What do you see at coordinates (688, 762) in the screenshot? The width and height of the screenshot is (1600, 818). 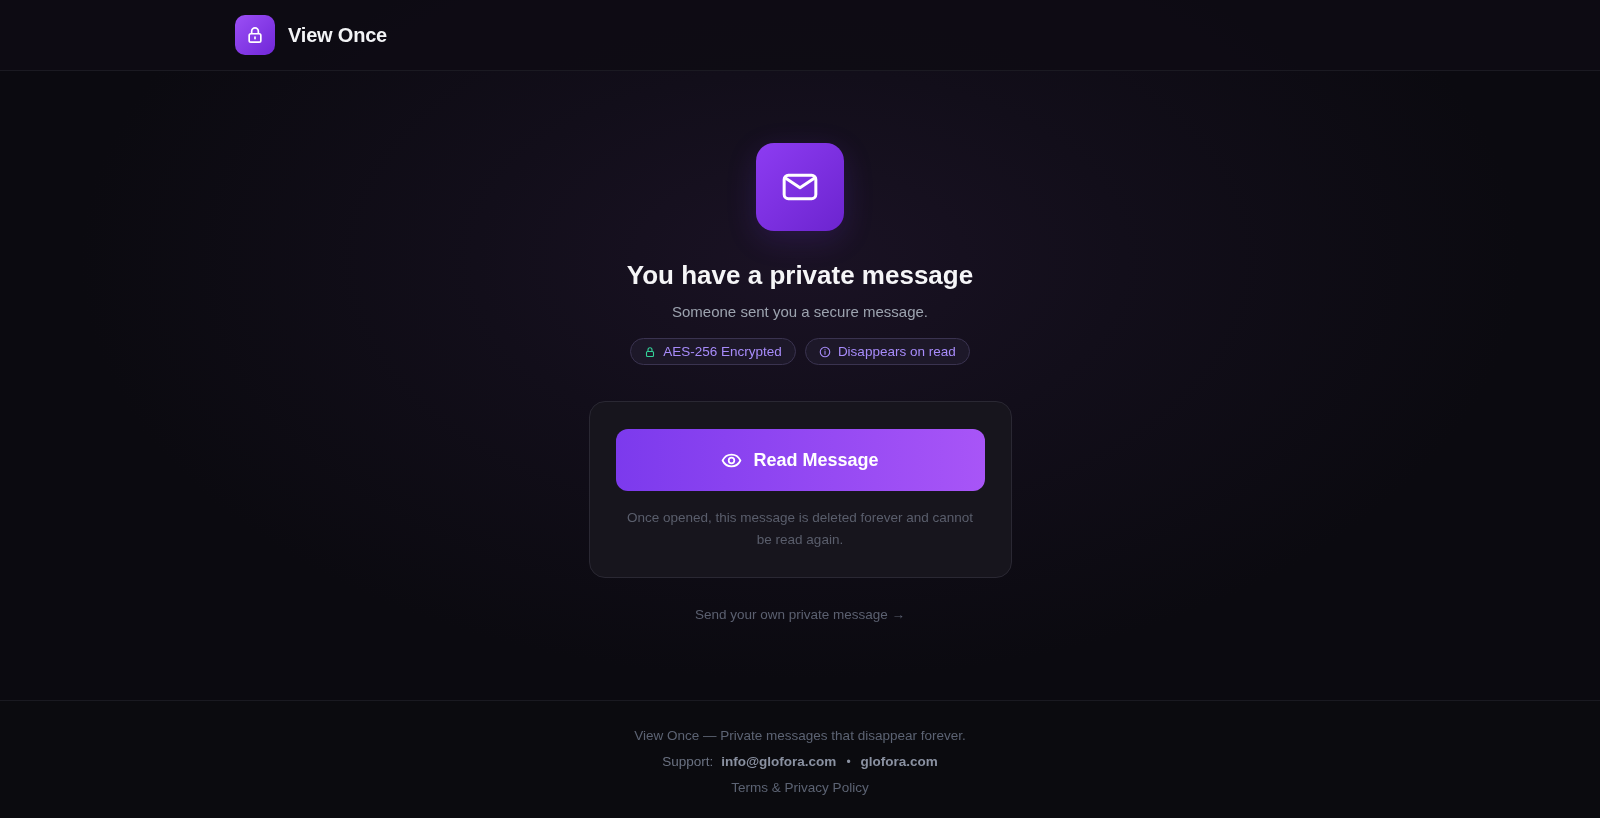 I see `support-label: Support:` at bounding box center [688, 762].